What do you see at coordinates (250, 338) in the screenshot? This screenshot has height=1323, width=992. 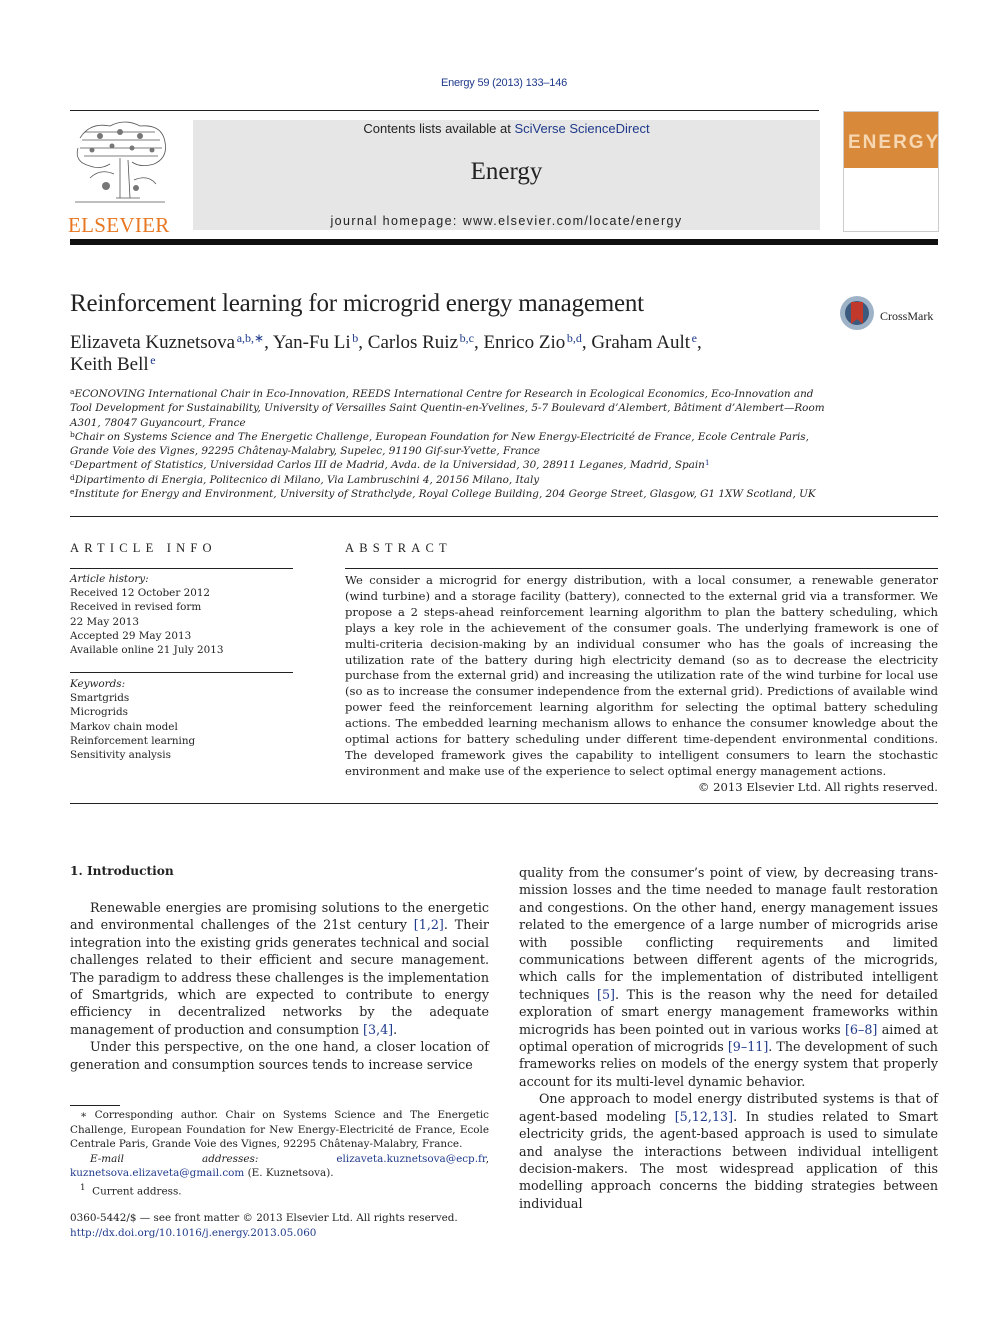 I see `author-affiliation-sup: a,b,∗` at bounding box center [250, 338].